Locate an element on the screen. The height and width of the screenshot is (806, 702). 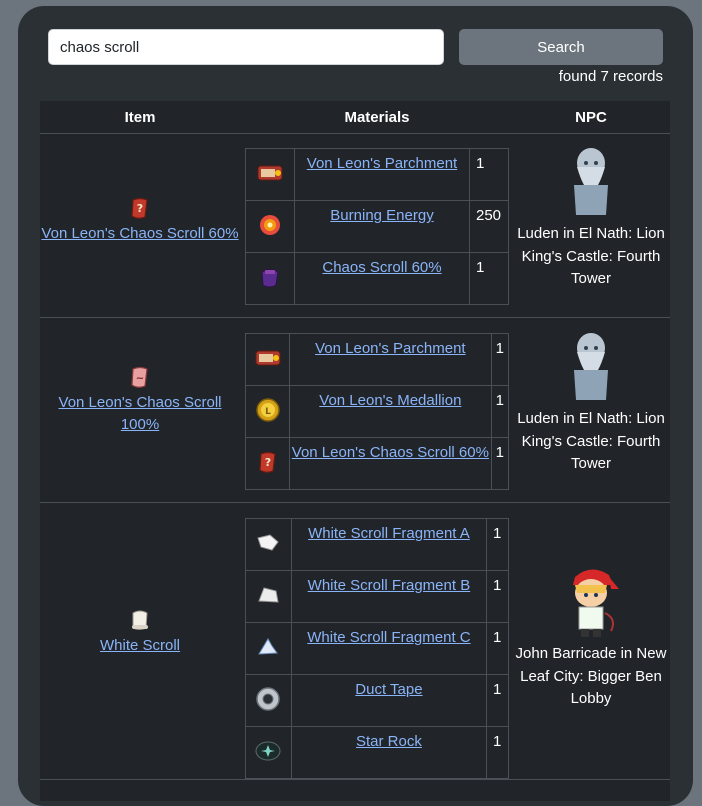
item-link: Von Leon's Chaos Scroll 60% is located at coordinates (139, 233).